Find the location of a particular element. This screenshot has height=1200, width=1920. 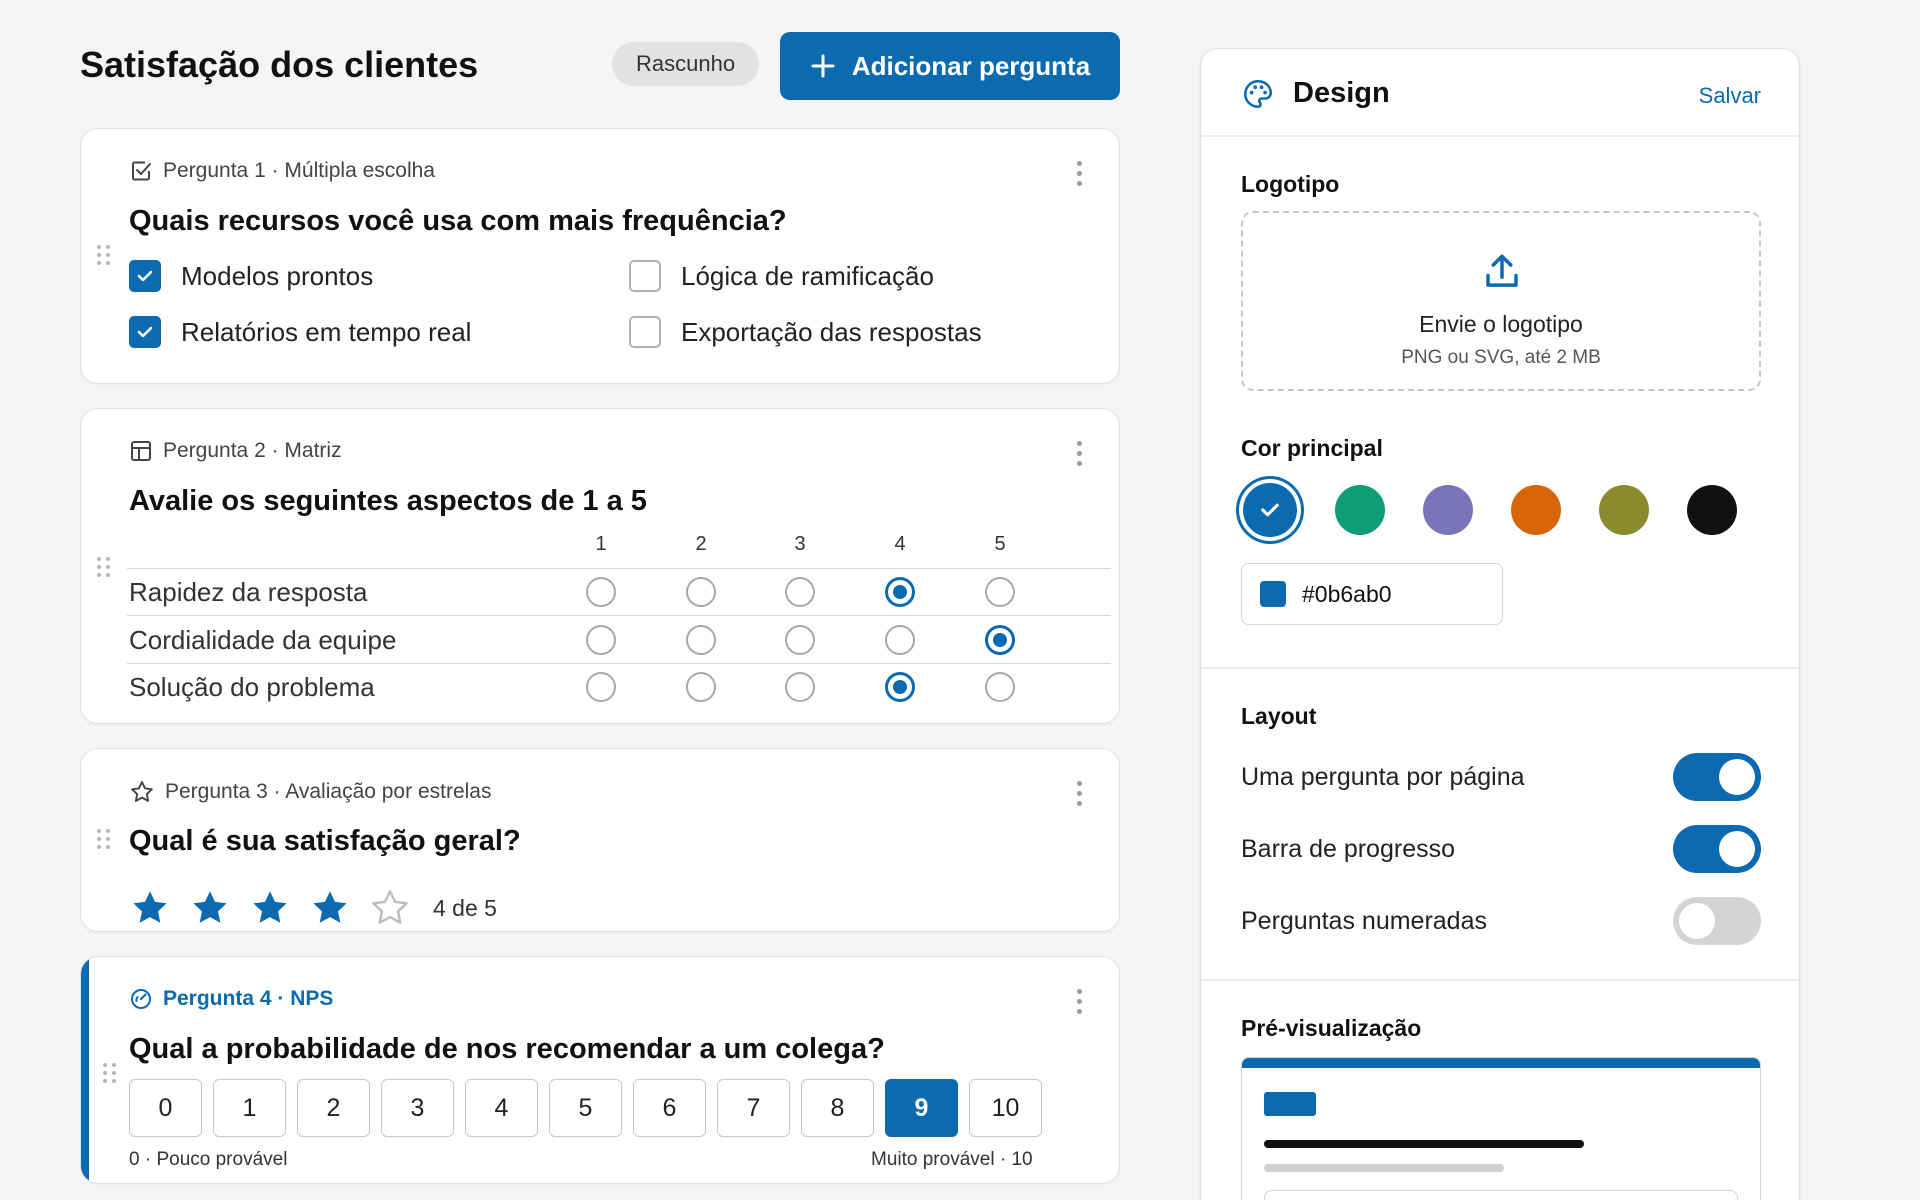

star-rating: 4 de 5 is located at coordinates (313, 908).